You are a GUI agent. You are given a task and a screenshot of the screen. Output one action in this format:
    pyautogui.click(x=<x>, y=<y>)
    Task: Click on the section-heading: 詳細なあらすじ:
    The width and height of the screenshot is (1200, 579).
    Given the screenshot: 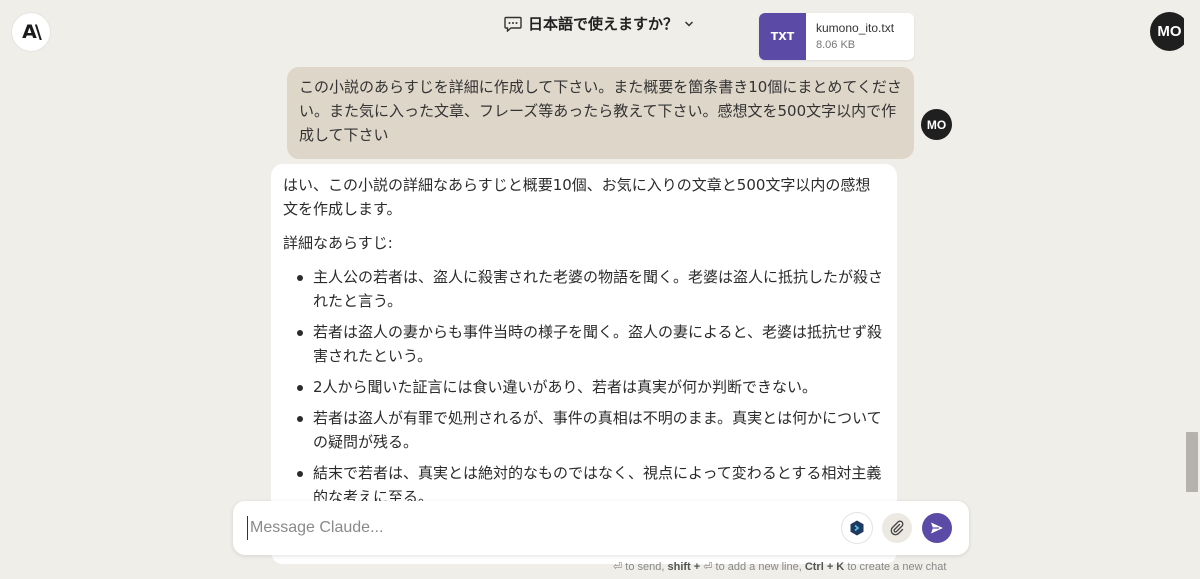 What is the action you would take?
    pyautogui.click(x=338, y=243)
    